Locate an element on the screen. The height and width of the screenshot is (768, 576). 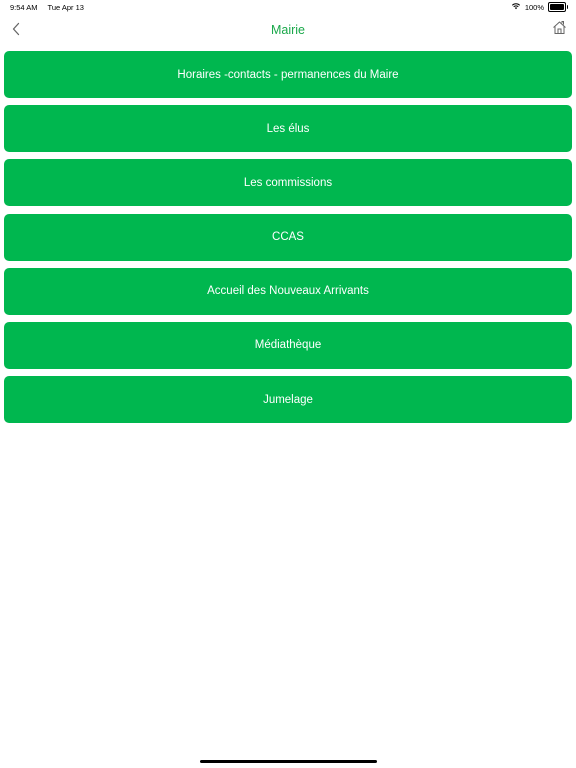
home-icon is located at coordinates (559, 30).